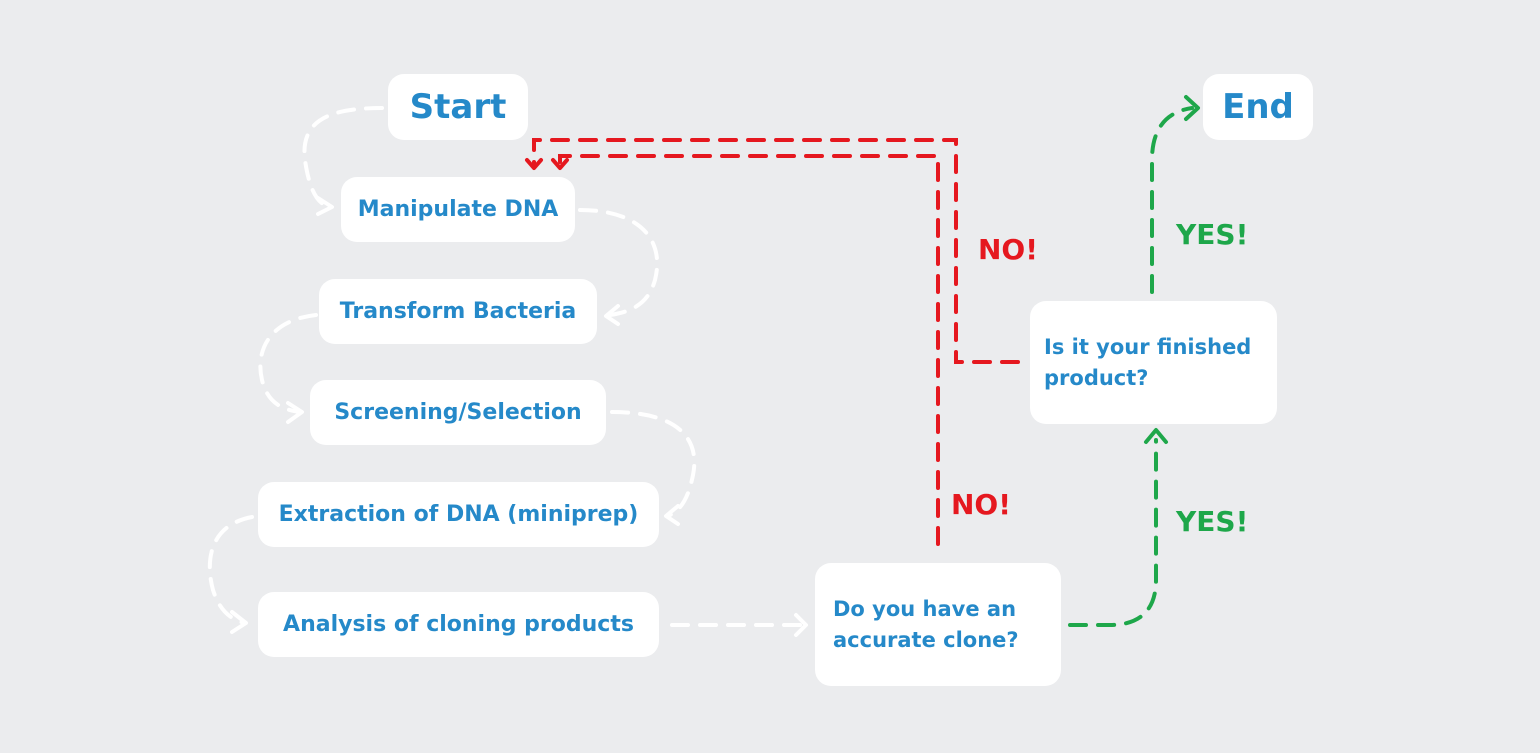 The width and height of the screenshot is (1540, 753). Describe the element at coordinates (288, 363) in the screenshot. I see `flow-transform-to-screening` at that location.